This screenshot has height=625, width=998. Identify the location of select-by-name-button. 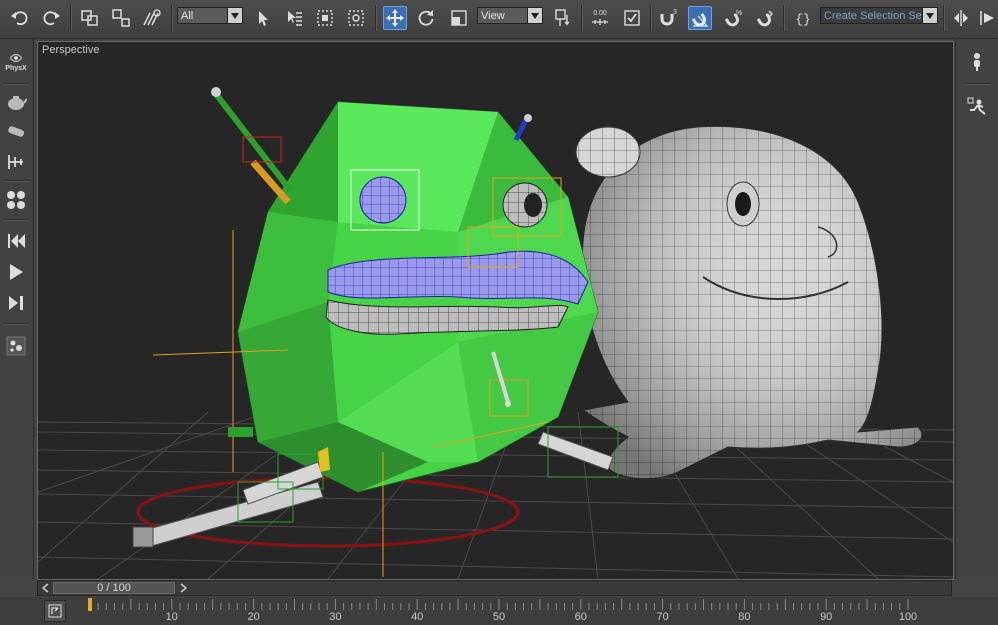
(294, 18).